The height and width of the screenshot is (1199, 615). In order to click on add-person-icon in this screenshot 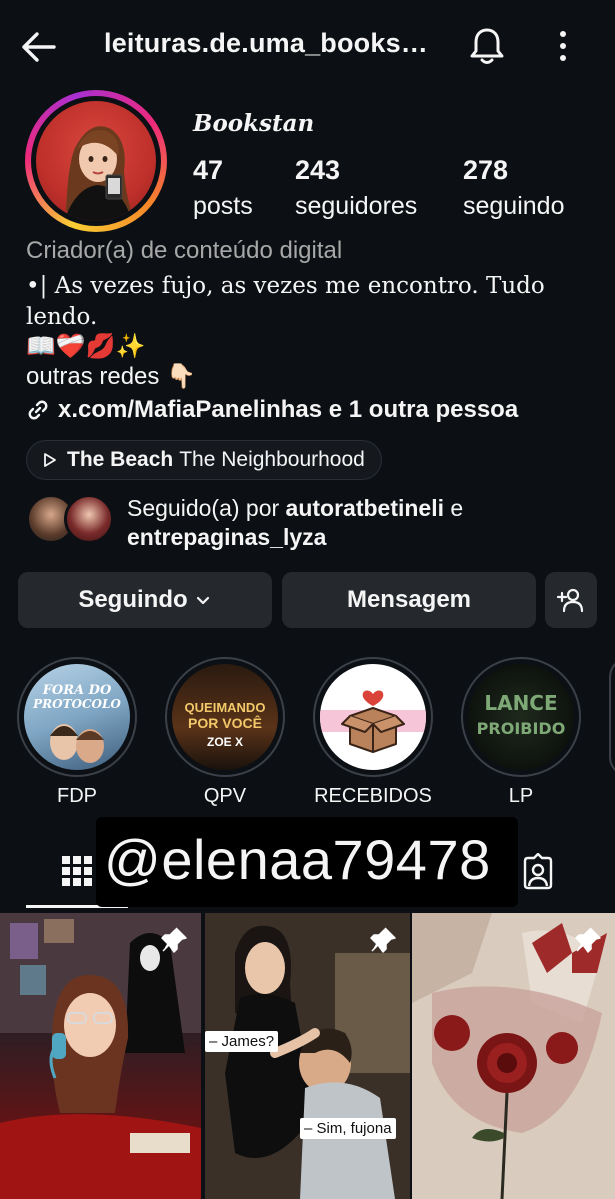, I will do `click(570, 600)`.